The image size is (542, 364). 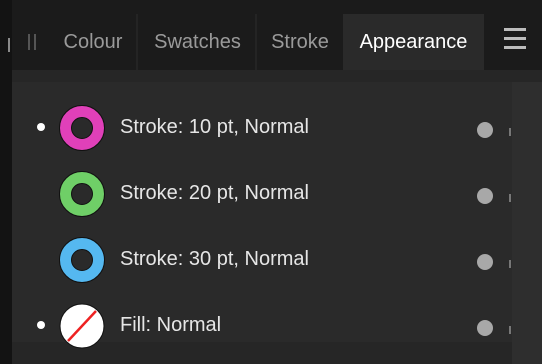 I want to click on panel-grip-icon, so click(x=32, y=42).